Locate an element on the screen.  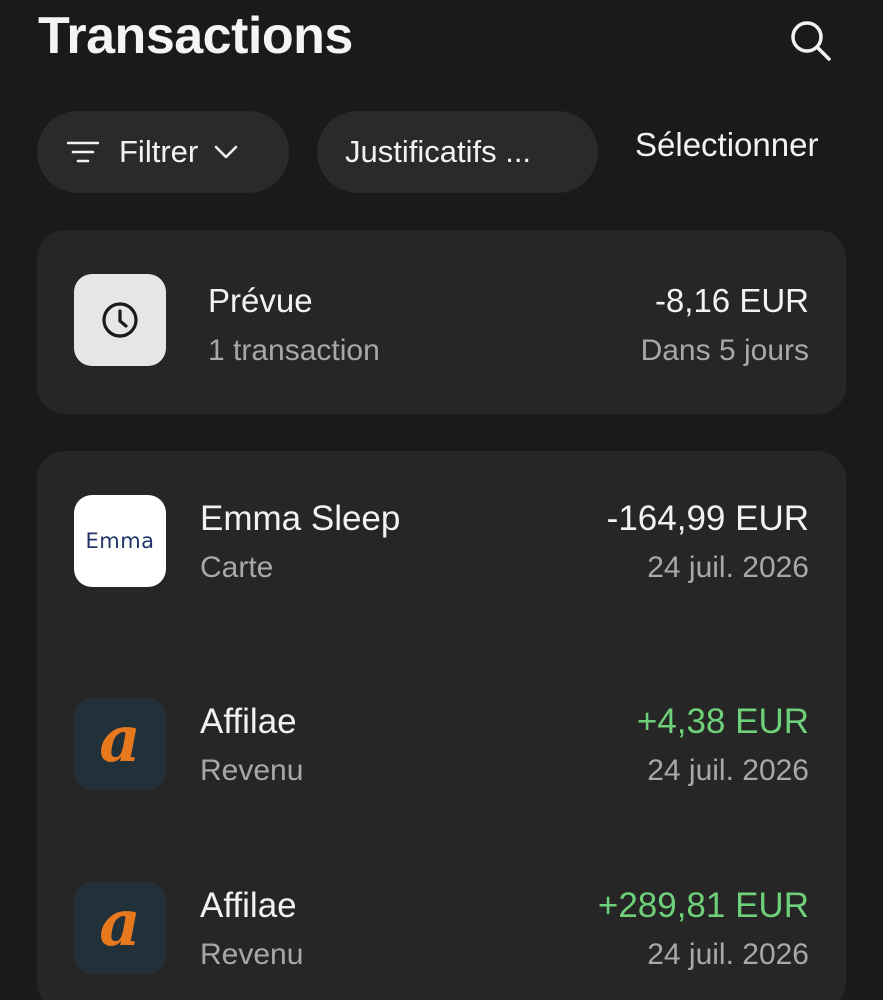
planned-logo is located at coordinates (120, 320).